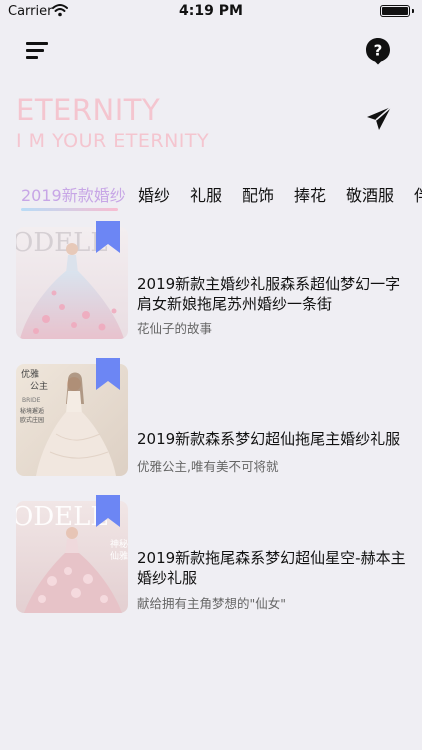  Describe the element at coordinates (258, 194) in the screenshot. I see `tab-accessories: 配饰` at that location.